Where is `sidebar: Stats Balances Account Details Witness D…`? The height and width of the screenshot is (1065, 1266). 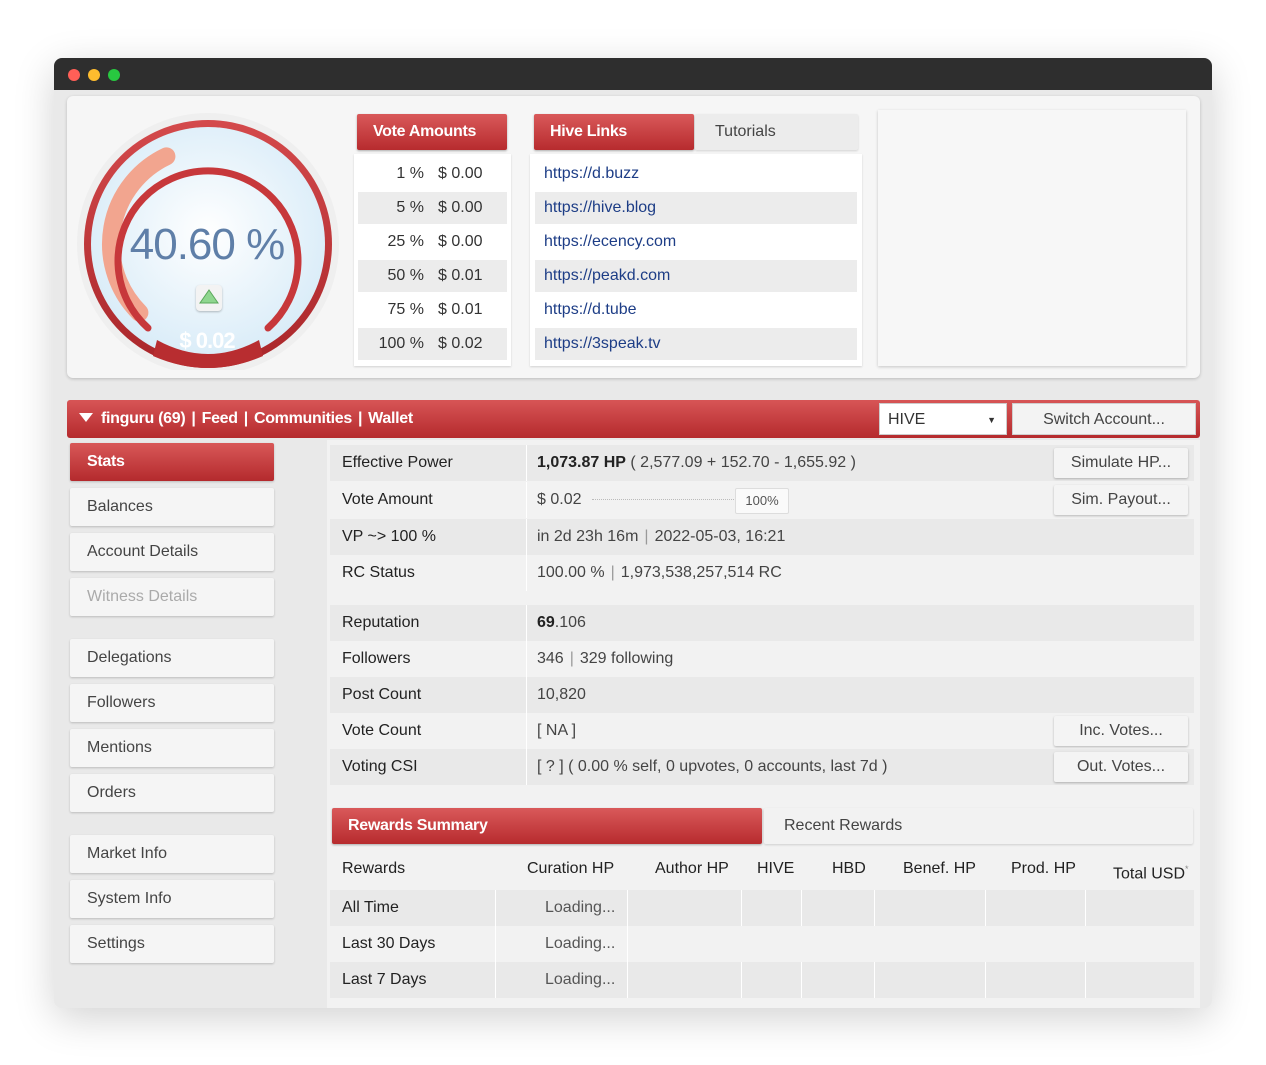 sidebar: Stats Balances Account Details Witness D… is located at coordinates (172, 724).